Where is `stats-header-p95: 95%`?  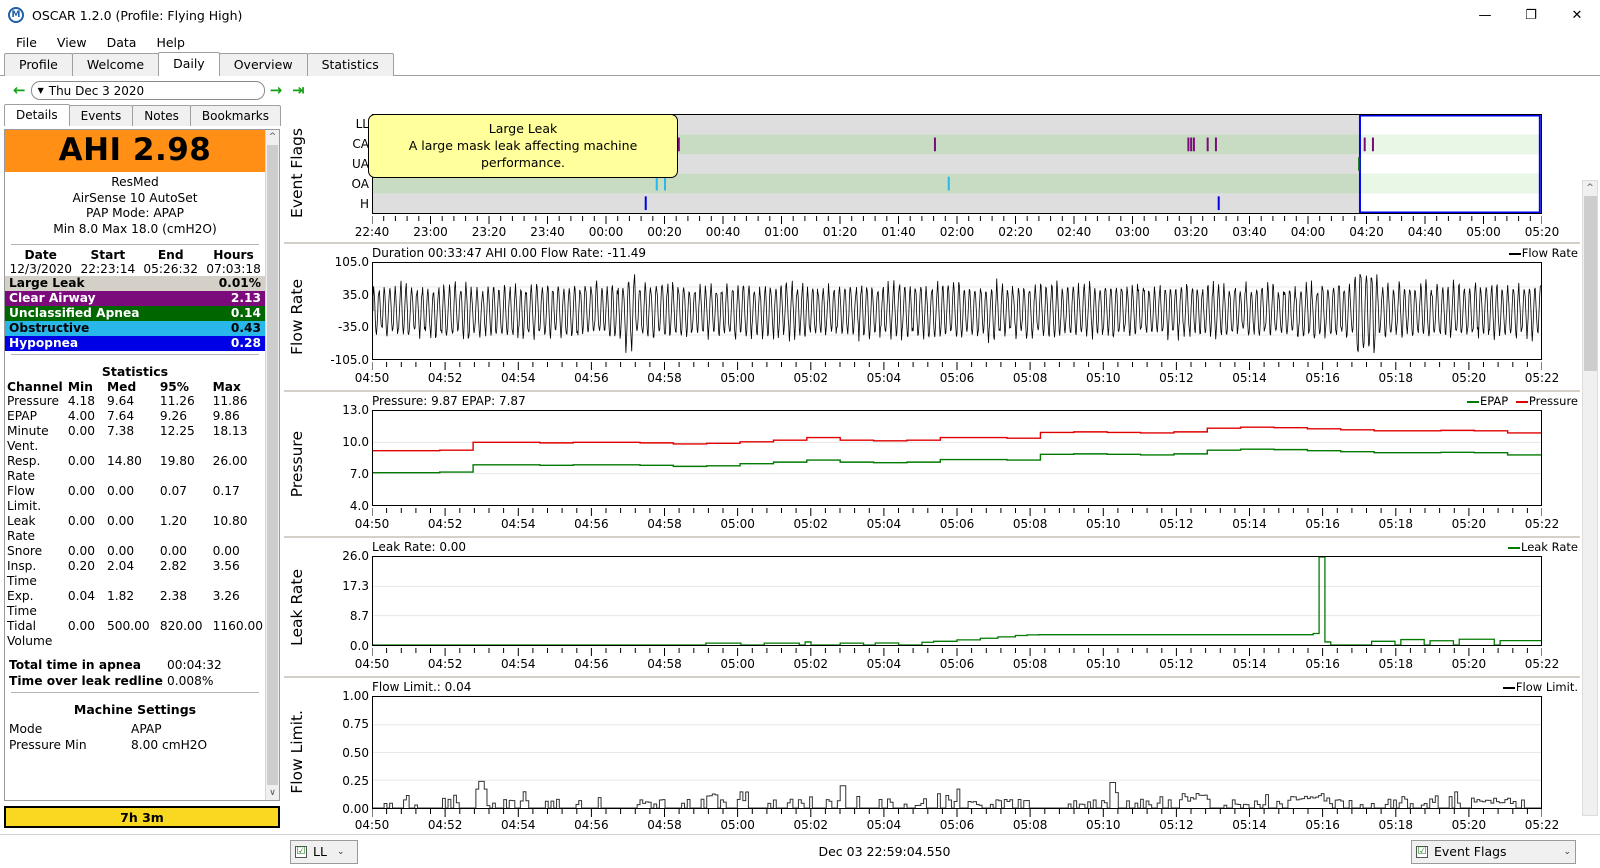
stats-header-p95: 95% is located at coordinates (174, 387).